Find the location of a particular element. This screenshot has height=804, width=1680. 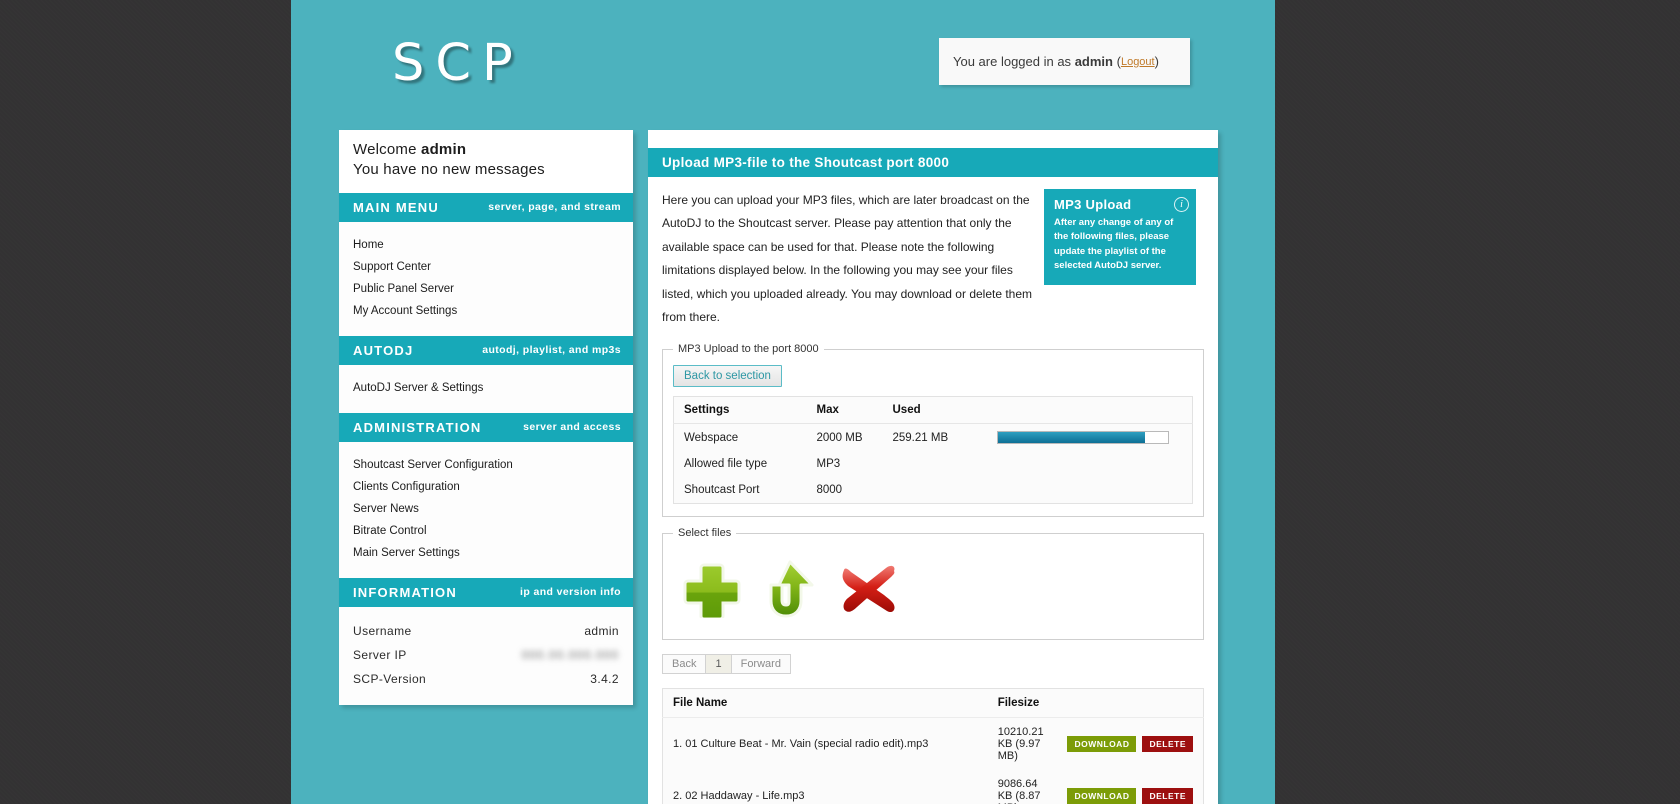

pagination-back: Back is located at coordinates (684, 664).